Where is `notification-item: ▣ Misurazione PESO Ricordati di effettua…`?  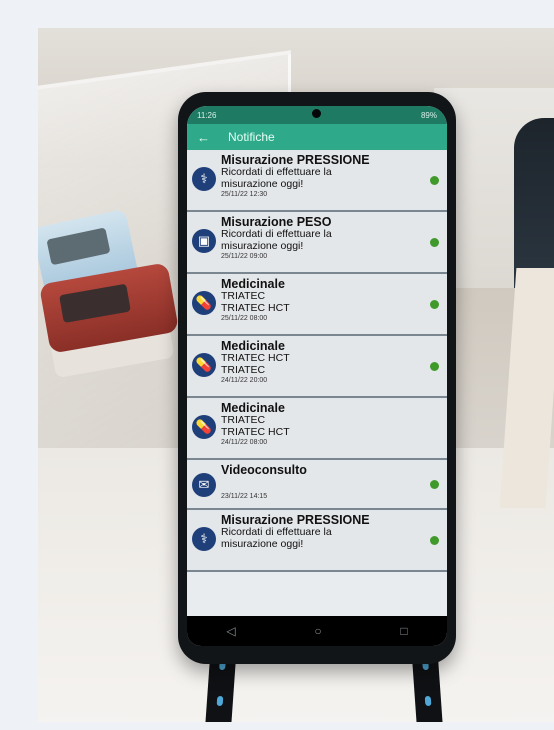 notification-item: ▣ Misurazione PESO Ricordati di effettua… is located at coordinates (317, 243).